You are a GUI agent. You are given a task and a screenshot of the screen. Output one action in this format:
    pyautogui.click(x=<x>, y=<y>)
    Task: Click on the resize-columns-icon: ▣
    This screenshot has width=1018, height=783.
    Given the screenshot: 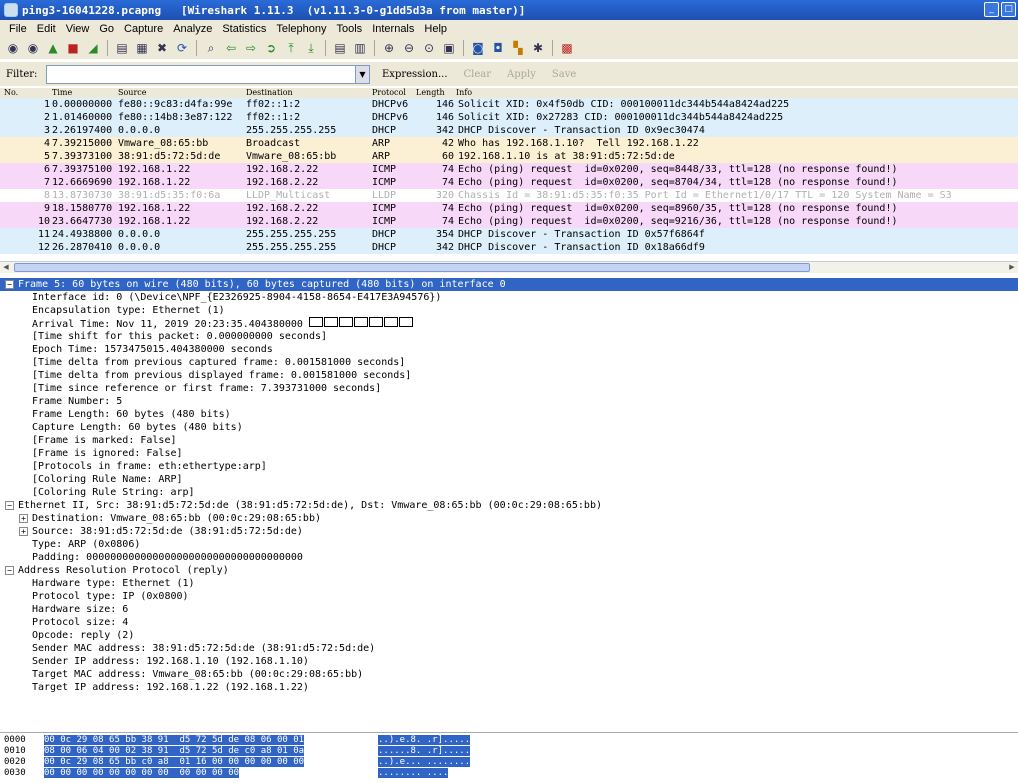 What is the action you would take?
    pyautogui.click(x=449, y=48)
    